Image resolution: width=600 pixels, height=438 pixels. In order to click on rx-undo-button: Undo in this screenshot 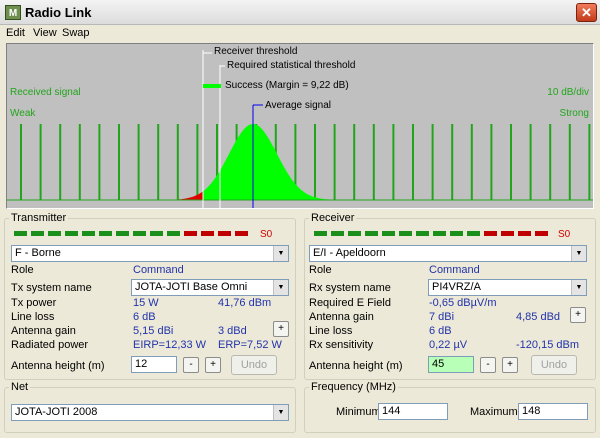, I will do `click(554, 365)`.